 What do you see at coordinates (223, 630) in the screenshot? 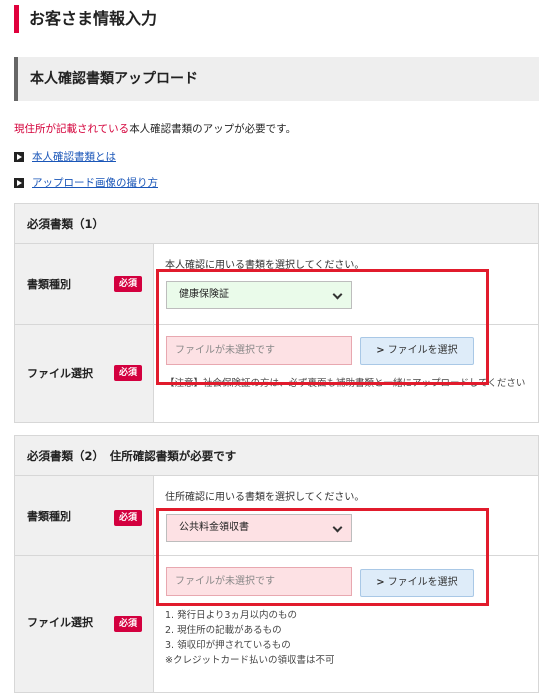
I see `requirement-item: 2. 現住所の記載があるもの` at bounding box center [223, 630].